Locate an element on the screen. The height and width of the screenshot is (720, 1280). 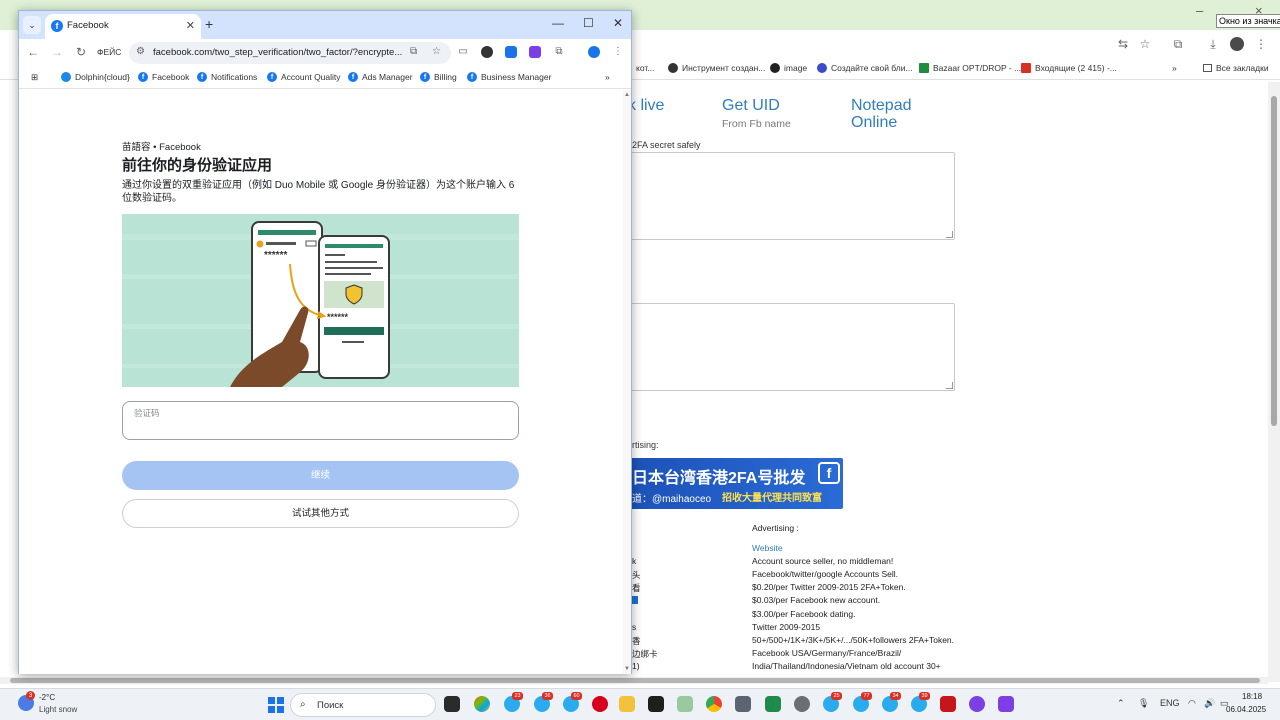
translate-icon: ⇆ is located at coordinates (1123, 44).